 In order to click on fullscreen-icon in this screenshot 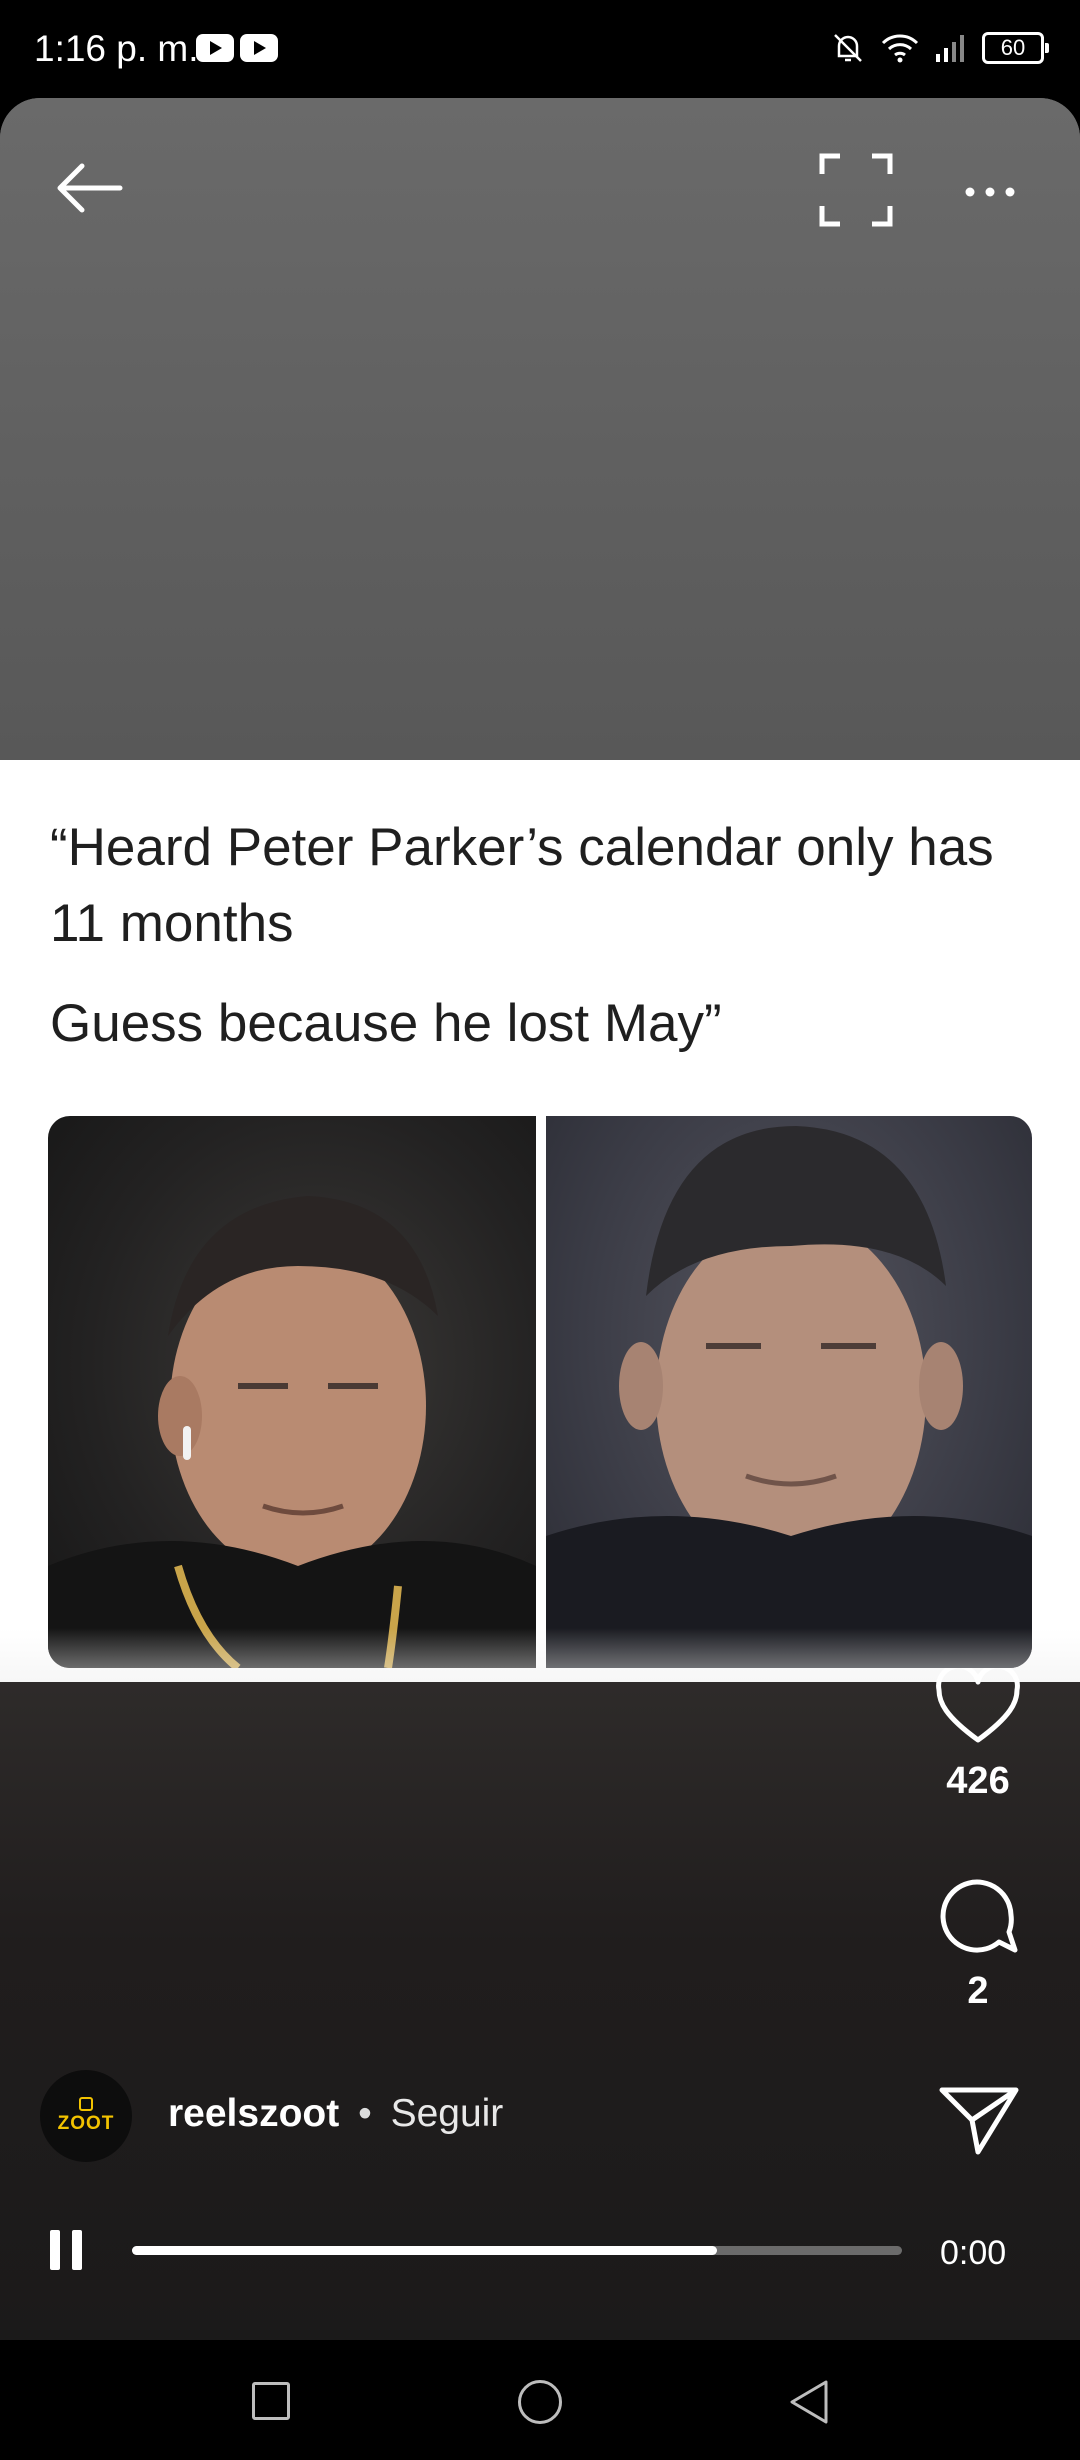, I will do `click(856, 190)`.